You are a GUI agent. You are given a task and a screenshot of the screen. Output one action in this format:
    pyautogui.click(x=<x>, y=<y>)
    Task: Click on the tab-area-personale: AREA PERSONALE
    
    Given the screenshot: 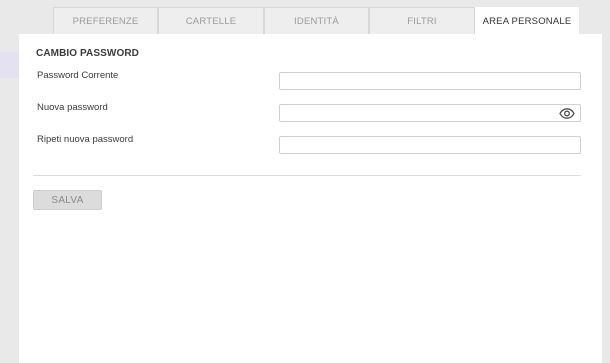 What is the action you would take?
    pyautogui.click(x=527, y=20)
    